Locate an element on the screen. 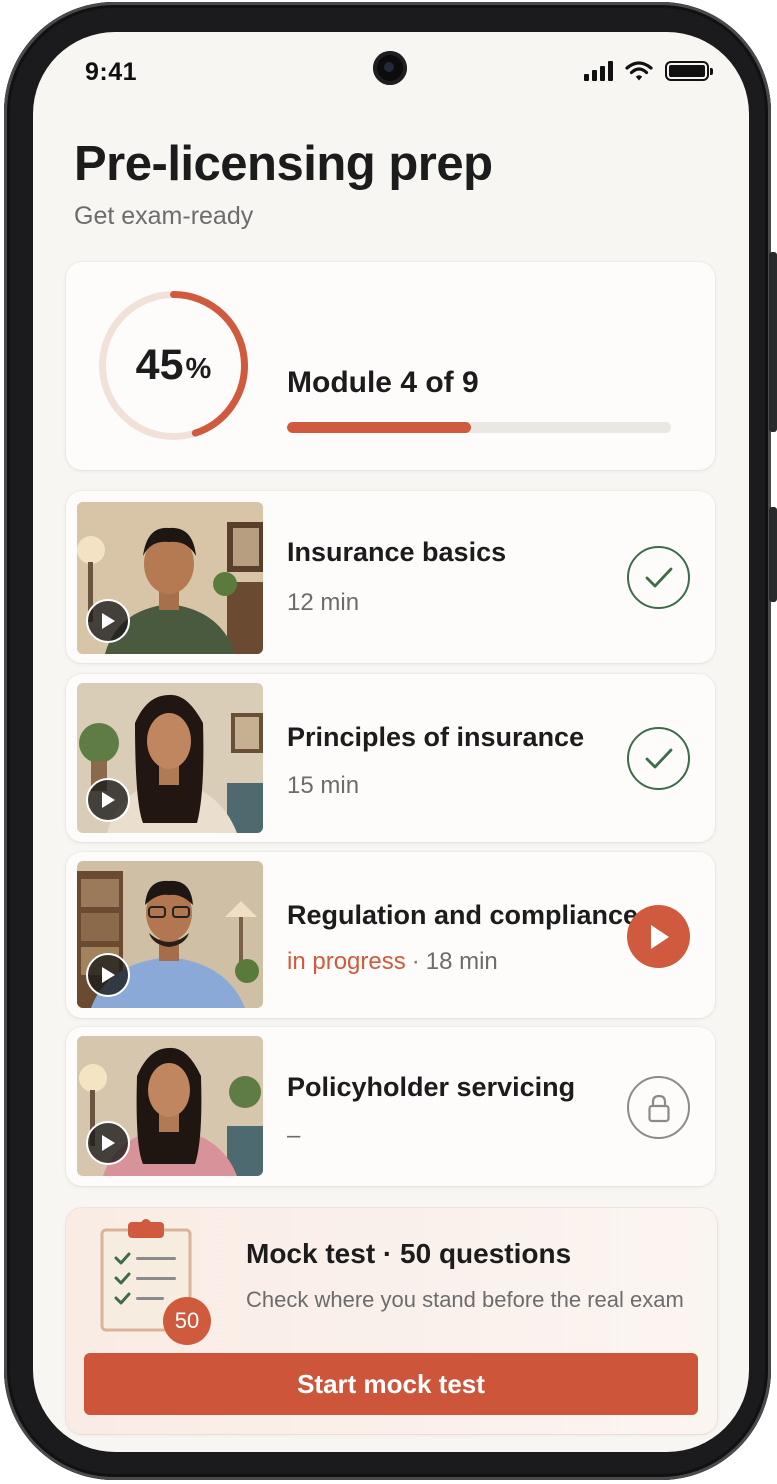 This screenshot has height=1484, width=777. lesson-duration: 12 min is located at coordinates (323, 602).